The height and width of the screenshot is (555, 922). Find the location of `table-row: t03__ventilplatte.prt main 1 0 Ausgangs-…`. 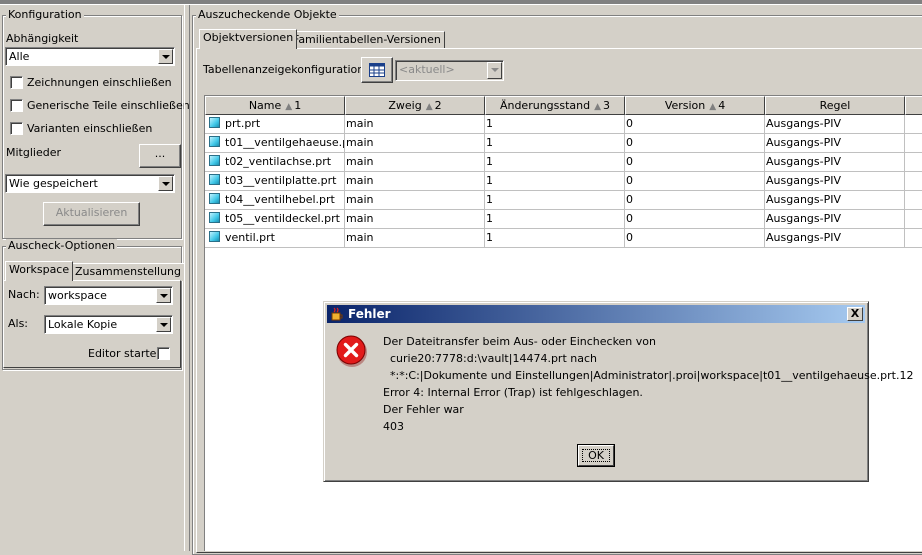

table-row: t03__ventilplatte.prt main 1 0 Ausgangs-… is located at coordinates (563, 181).